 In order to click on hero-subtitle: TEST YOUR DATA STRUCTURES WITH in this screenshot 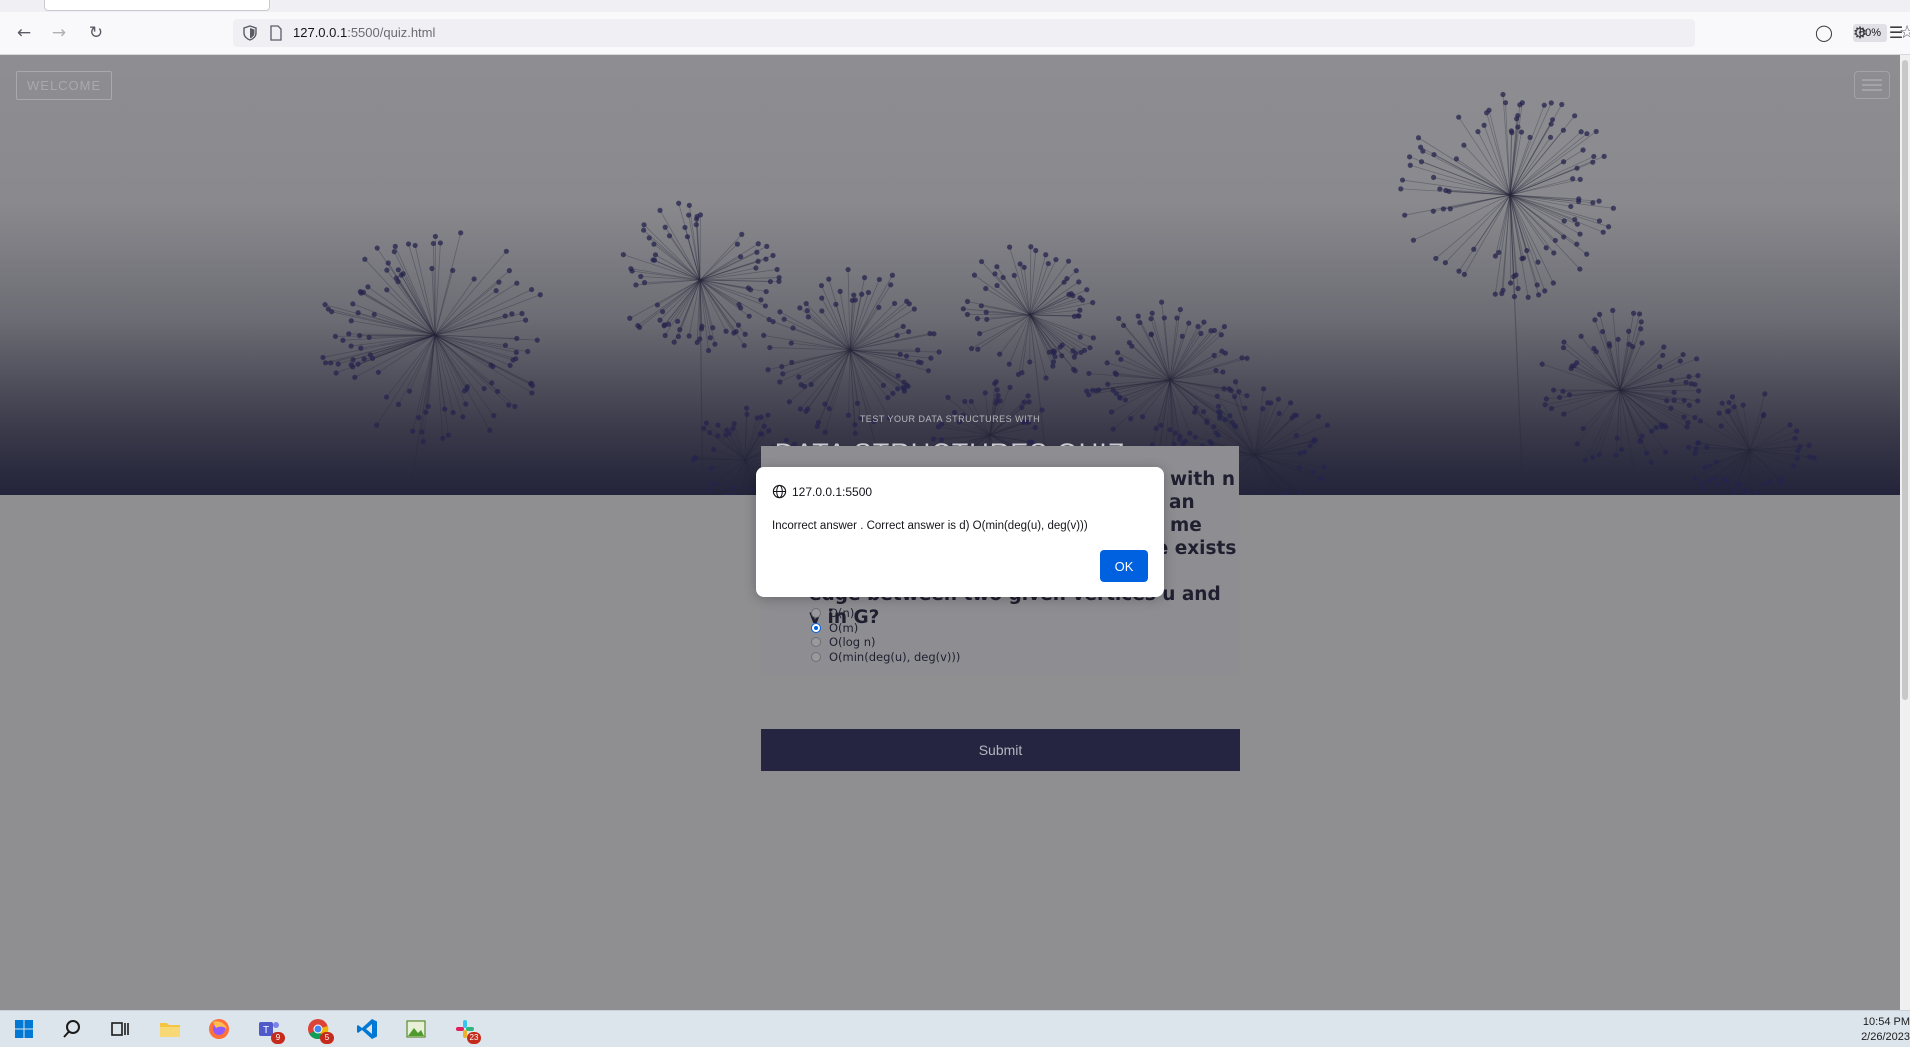, I will do `click(950, 419)`.